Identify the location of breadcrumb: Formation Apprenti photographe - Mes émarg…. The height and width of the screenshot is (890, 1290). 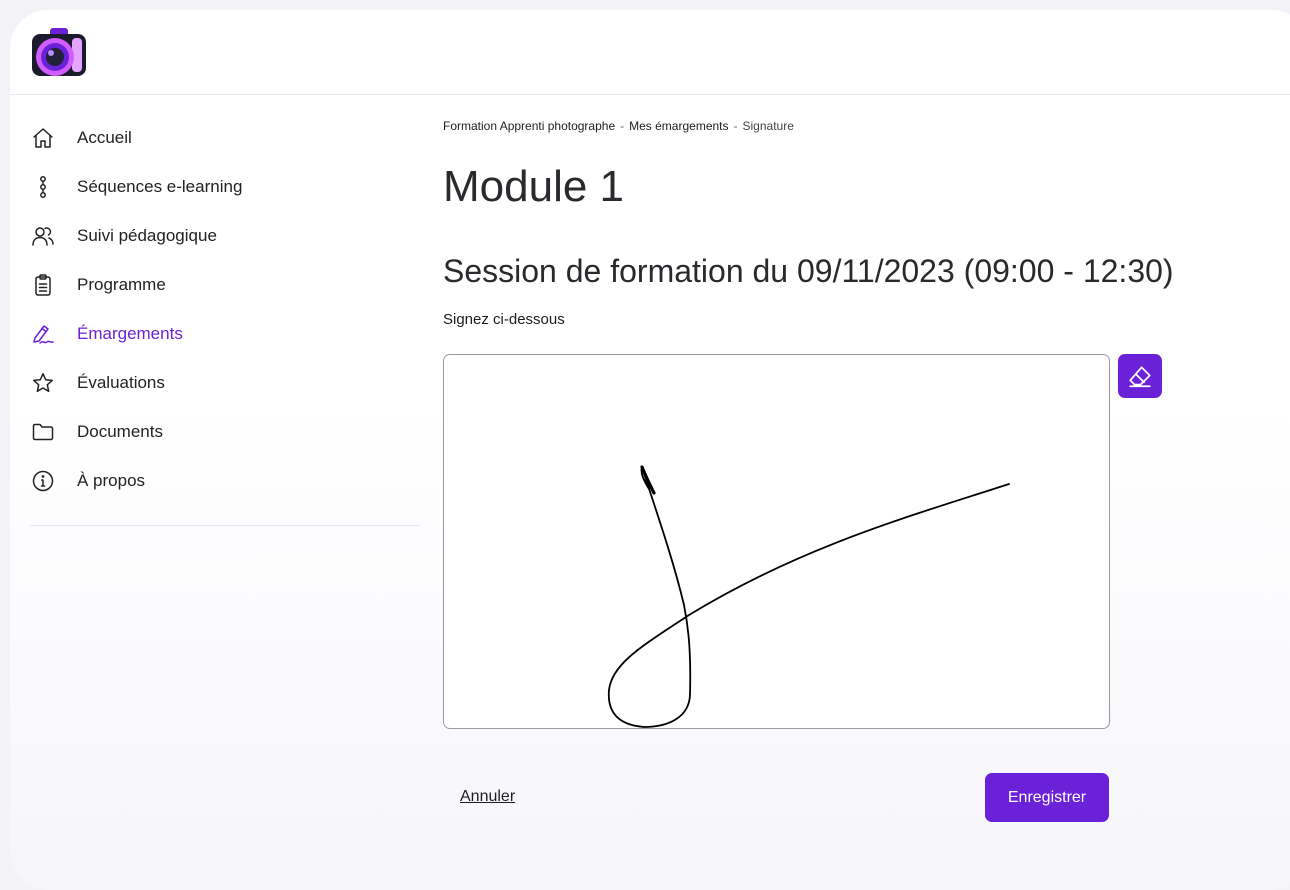
(618, 126).